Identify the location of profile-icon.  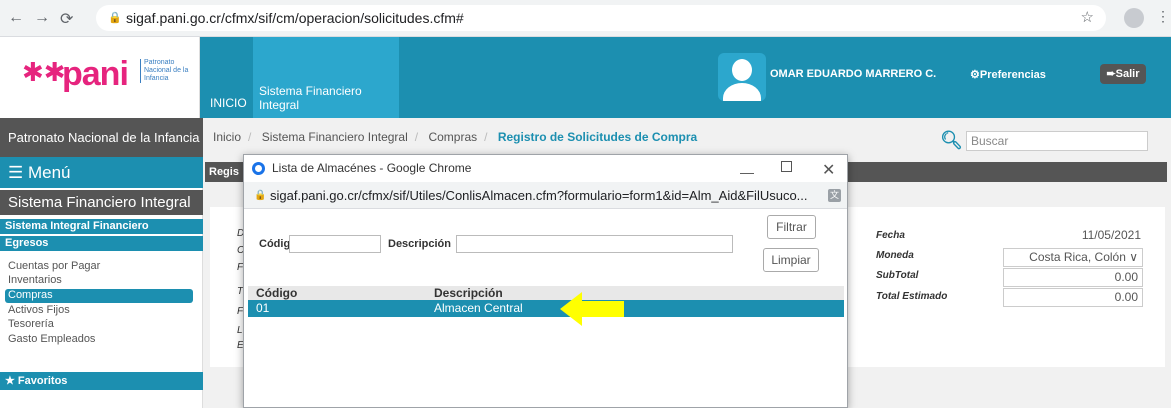
(1134, 18).